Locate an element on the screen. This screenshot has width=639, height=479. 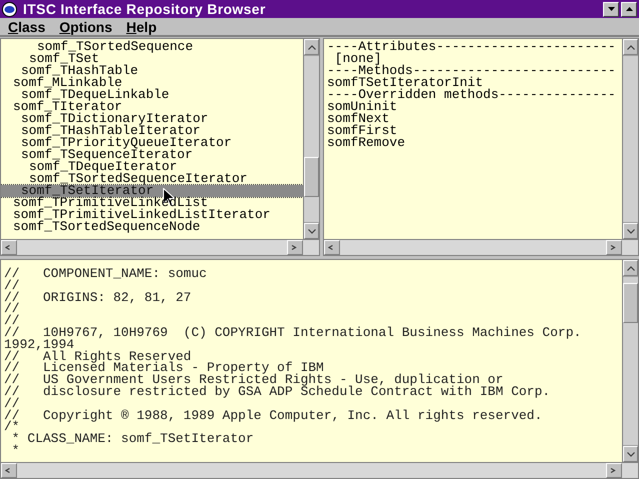
menu-item: Options is located at coordinates (85, 27).